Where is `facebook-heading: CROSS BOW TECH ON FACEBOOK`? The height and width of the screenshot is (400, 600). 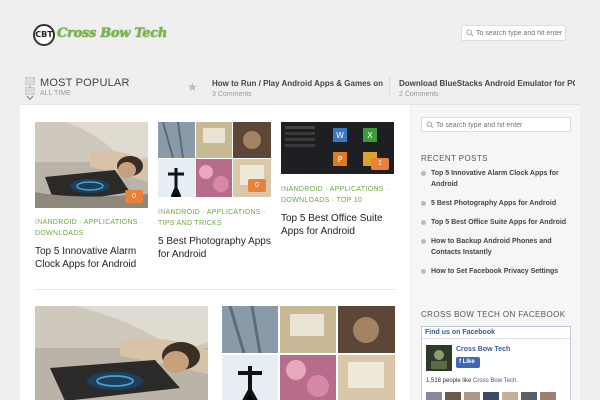 facebook-heading: CROSS BOW TECH ON FACEBOOK is located at coordinates (493, 314).